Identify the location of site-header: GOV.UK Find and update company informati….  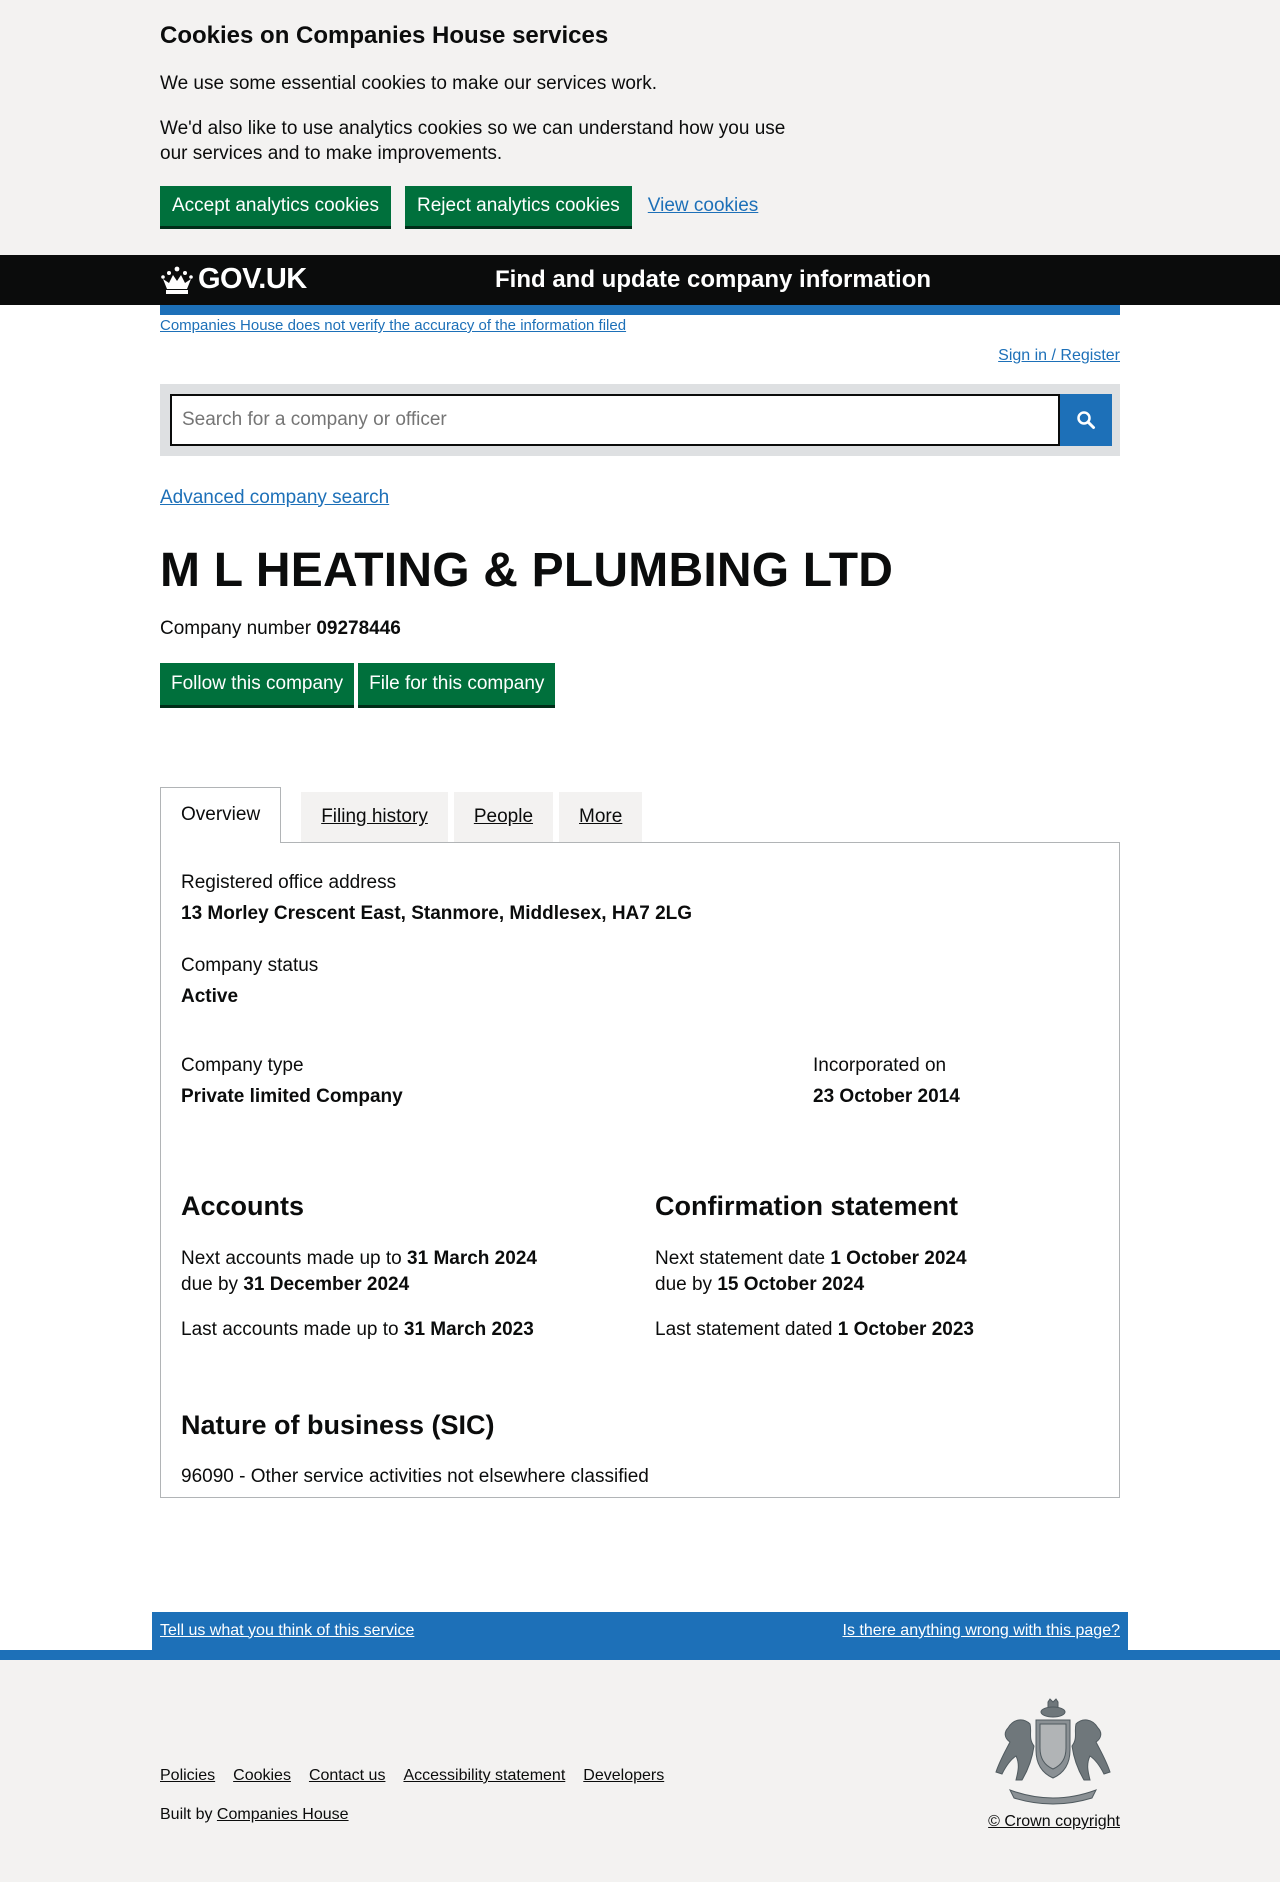
(640, 280).